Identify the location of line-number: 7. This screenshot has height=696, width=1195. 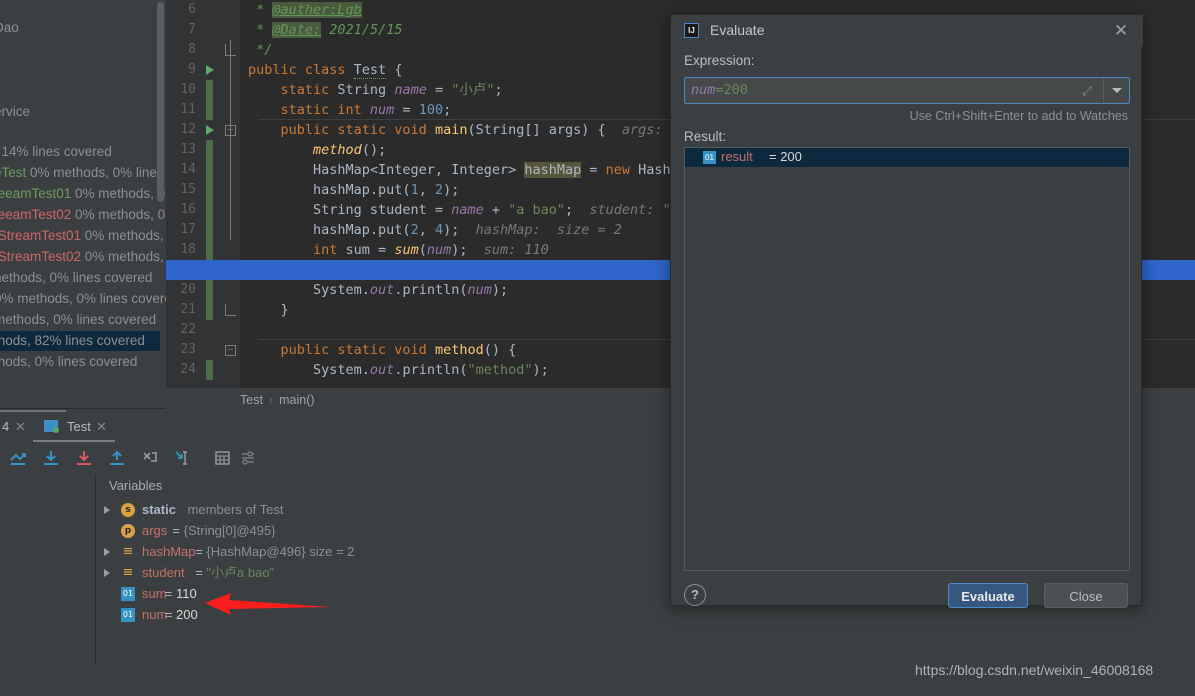
(192, 29).